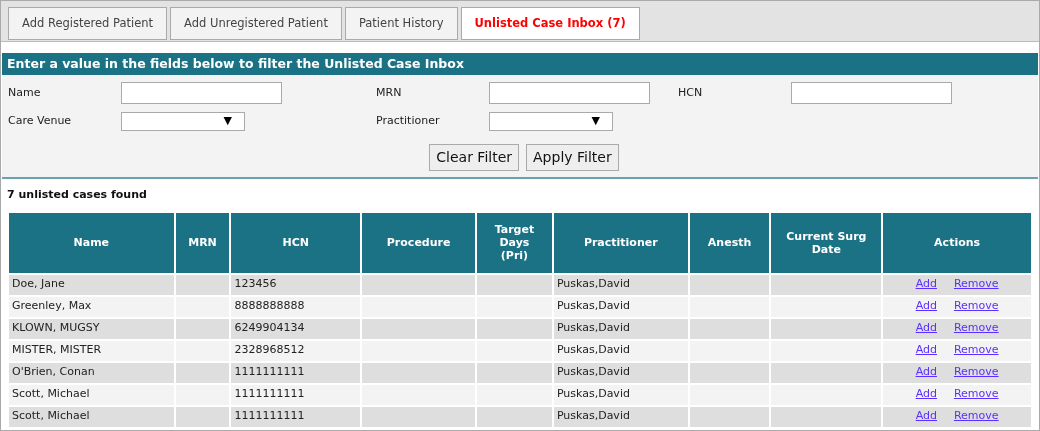  What do you see at coordinates (202, 242) in the screenshot?
I see `column-header: MRN` at bounding box center [202, 242].